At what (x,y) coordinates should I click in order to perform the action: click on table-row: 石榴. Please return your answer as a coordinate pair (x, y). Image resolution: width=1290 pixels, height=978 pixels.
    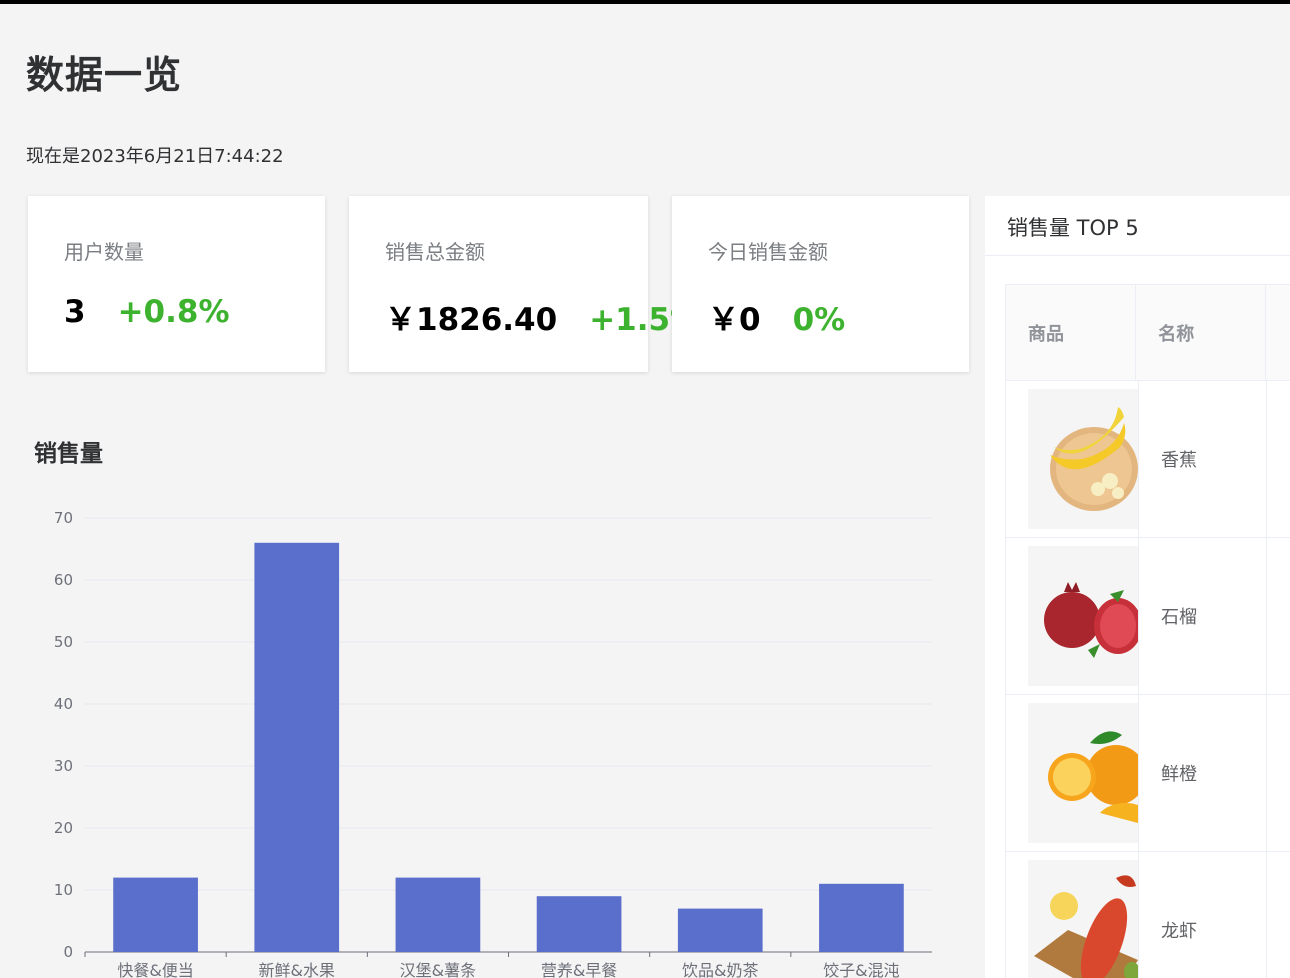
    Looking at the image, I should click on (1148, 616).